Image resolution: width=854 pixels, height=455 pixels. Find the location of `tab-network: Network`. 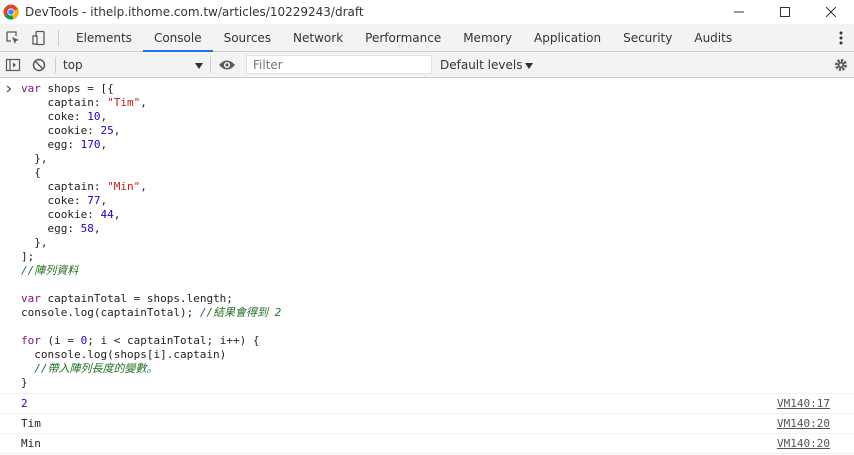

tab-network: Network is located at coordinates (318, 37).